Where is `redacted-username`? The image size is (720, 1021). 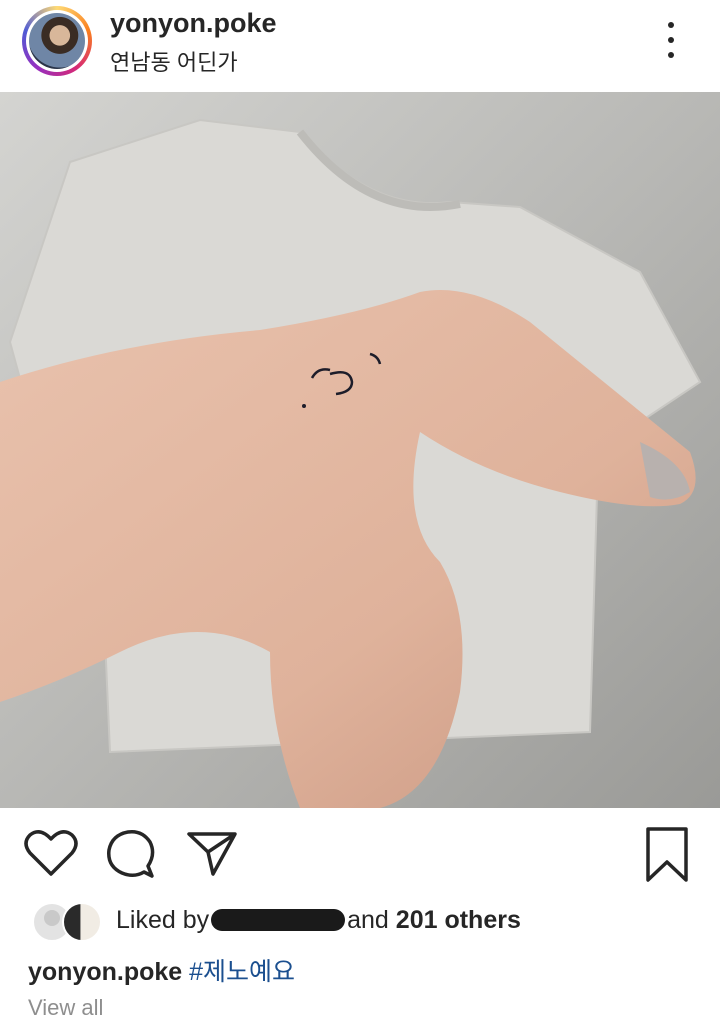 redacted-username is located at coordinates (278, 920).